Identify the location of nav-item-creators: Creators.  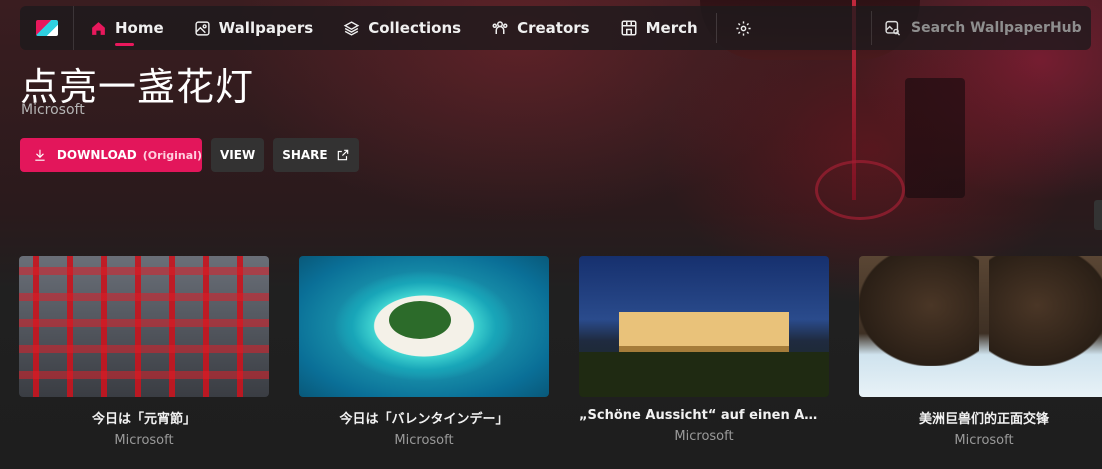
(539, 28).